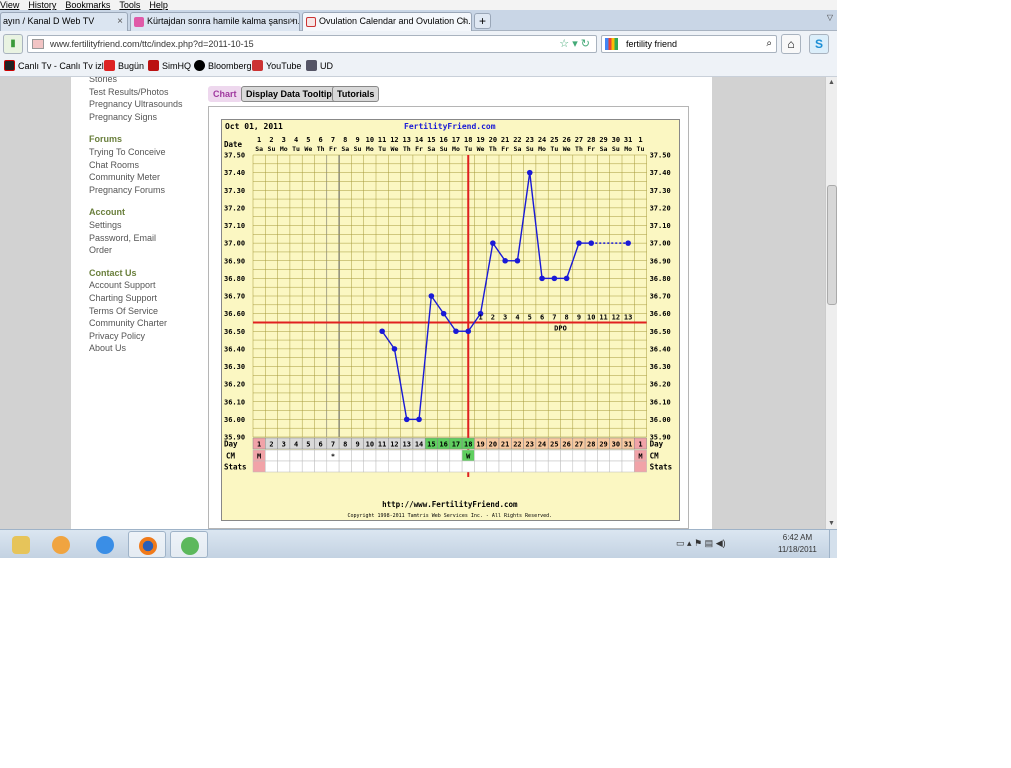  What do you see at coordinates (158, 5) in the screenshot?
I see `menu-help: Help` at bounding box center [158, 5].